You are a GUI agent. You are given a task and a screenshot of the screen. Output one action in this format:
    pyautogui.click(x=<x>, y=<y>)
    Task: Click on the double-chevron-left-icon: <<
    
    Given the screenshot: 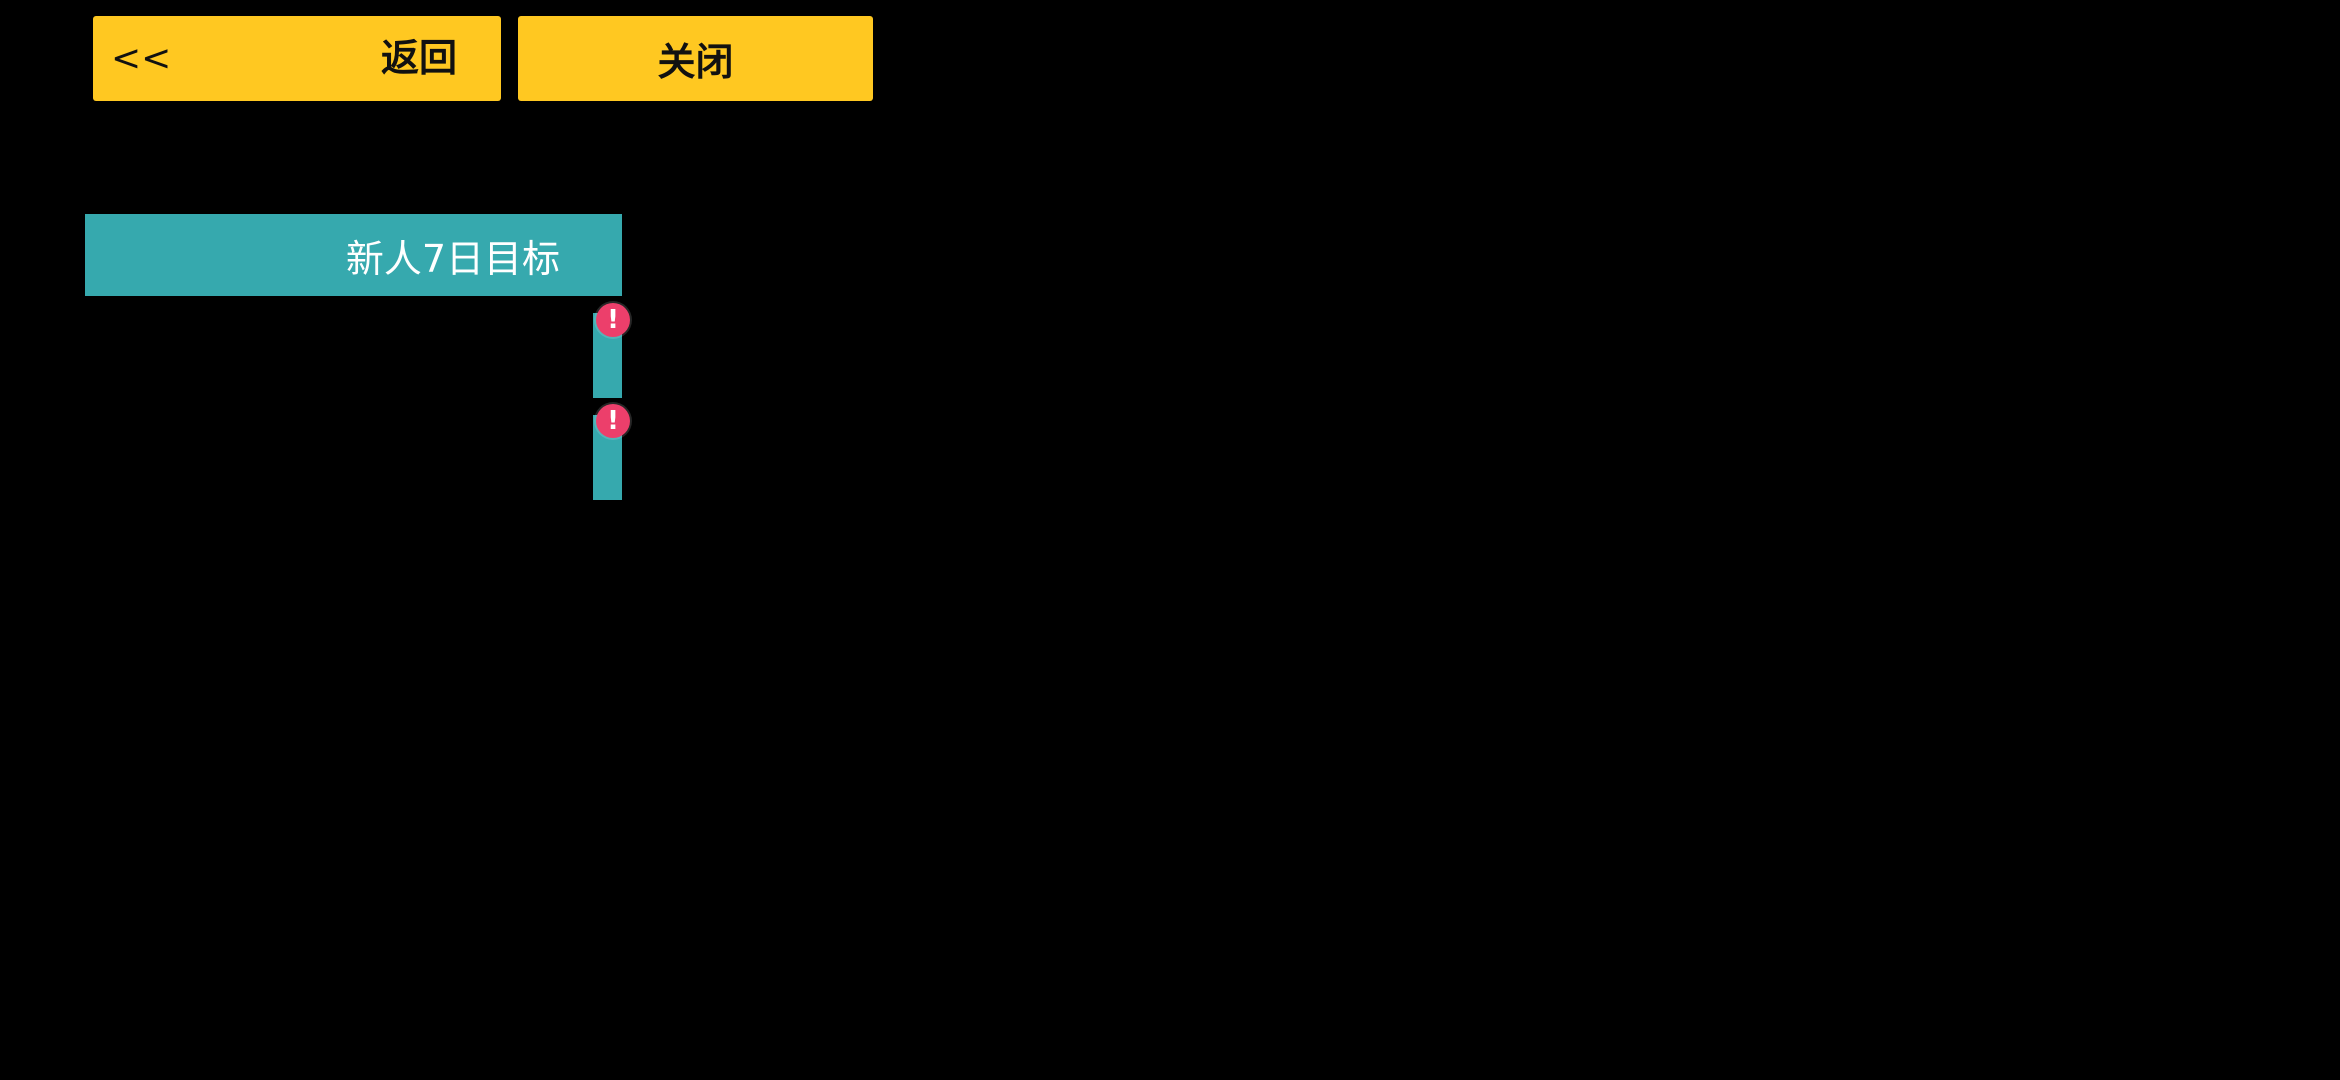 What is the action you would take?
    pyautogui.click(x=141, y=58)
    